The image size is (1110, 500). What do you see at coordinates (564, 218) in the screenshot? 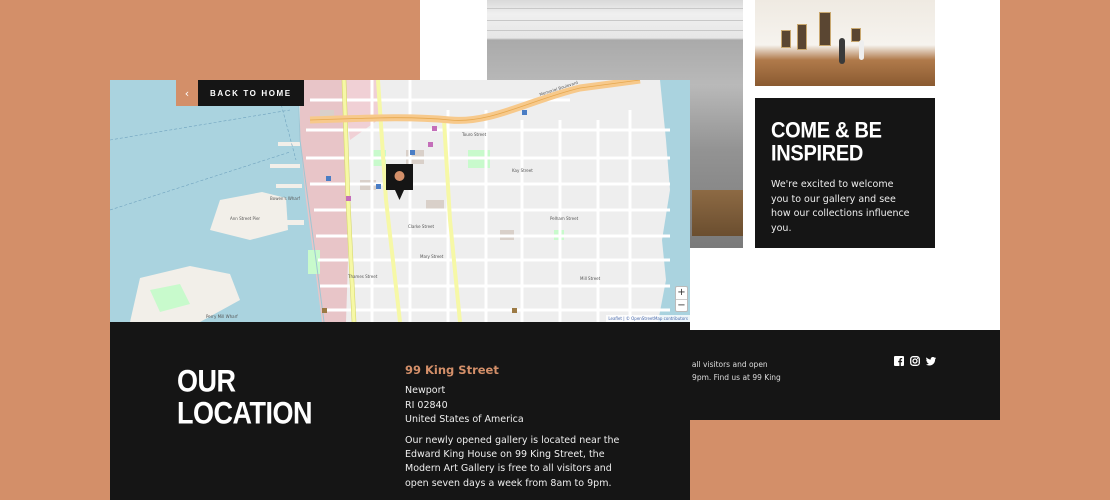
I see `svg-text: Pelham Street` at bounding box center [564, 218].